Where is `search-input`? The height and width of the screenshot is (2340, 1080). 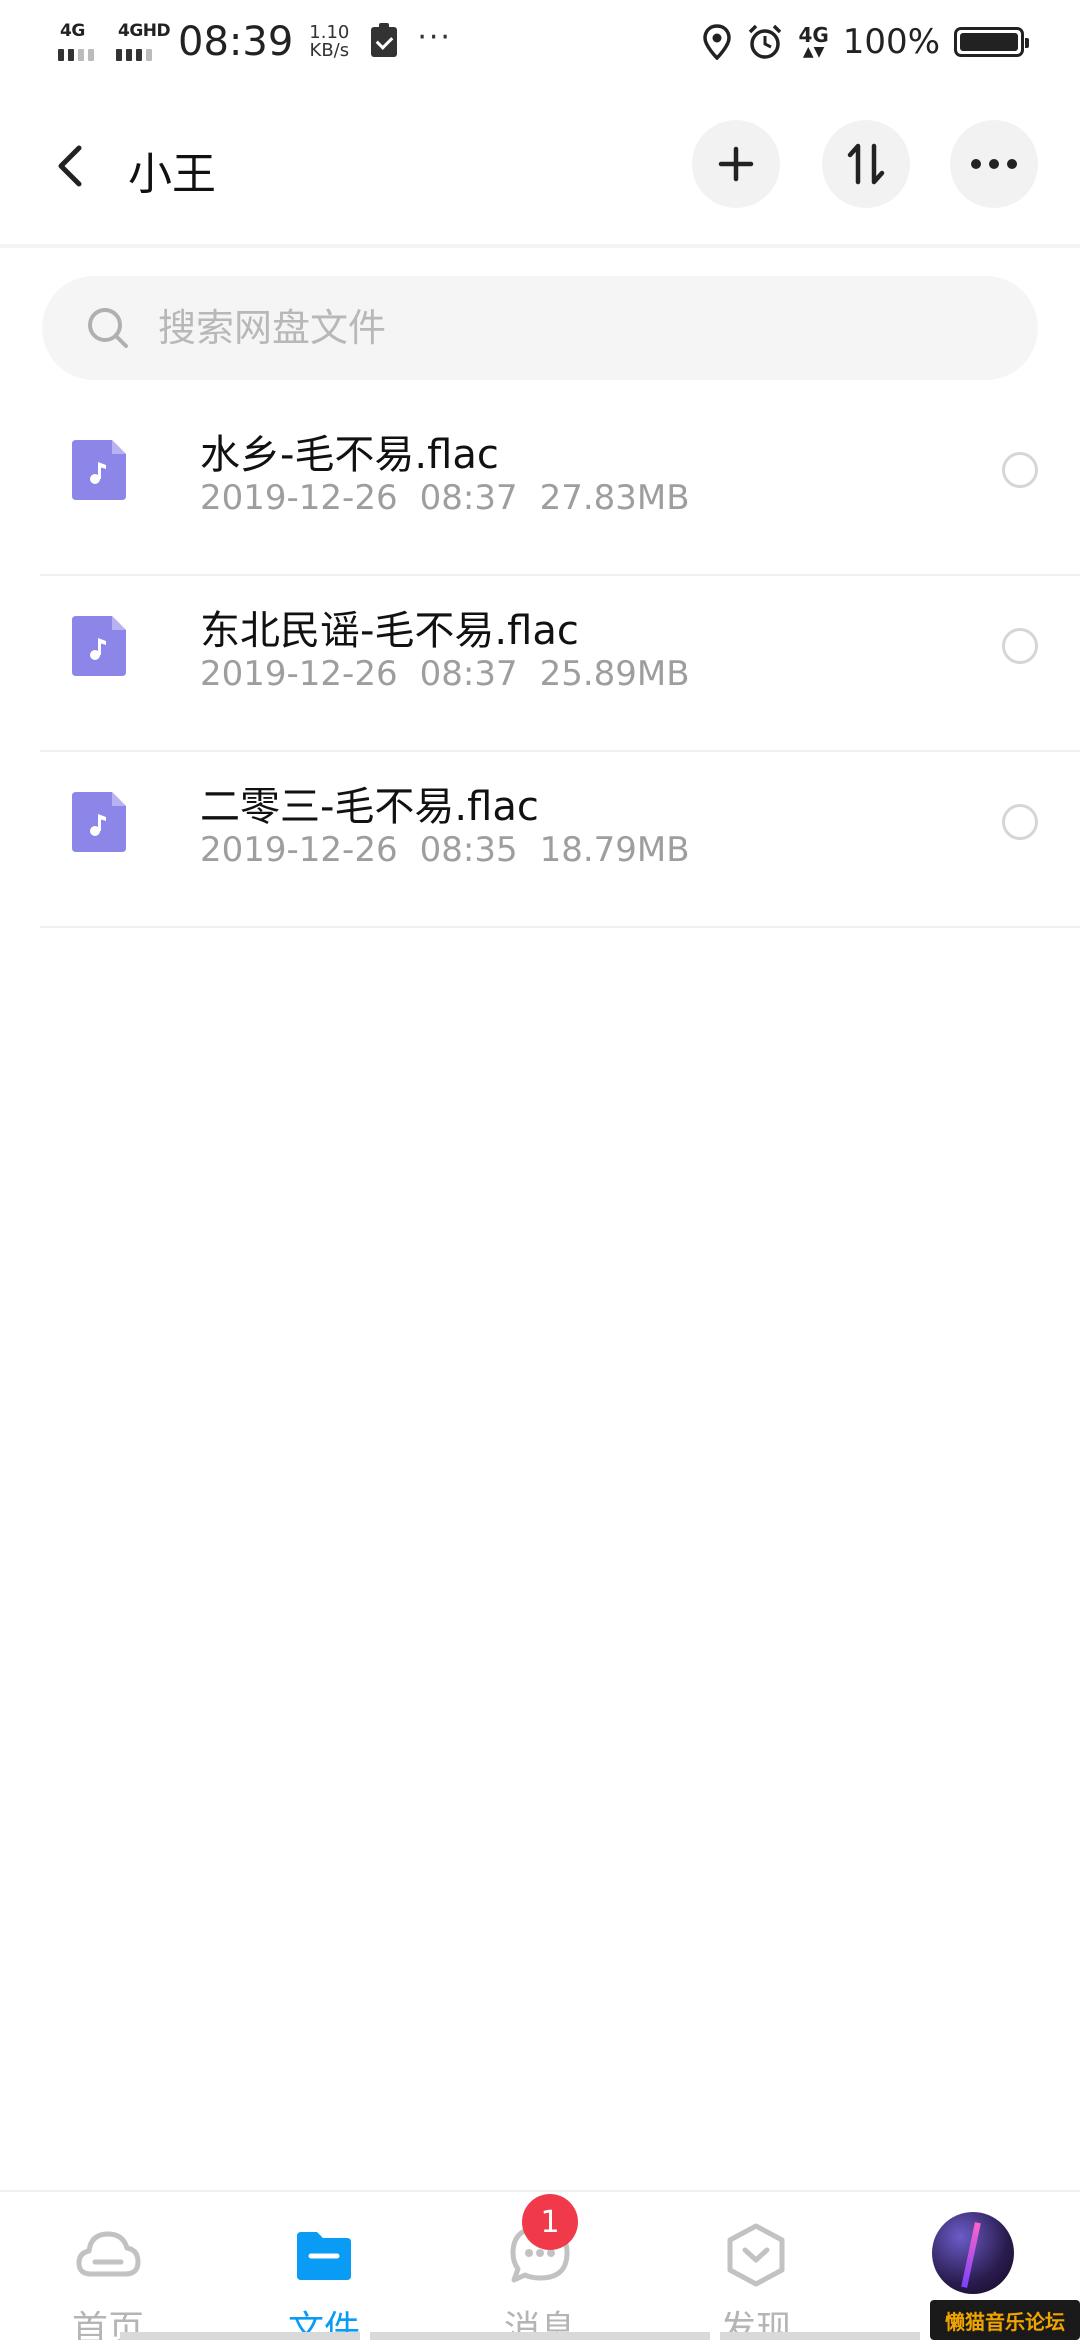
search-input is located at coordinates (558, 328).